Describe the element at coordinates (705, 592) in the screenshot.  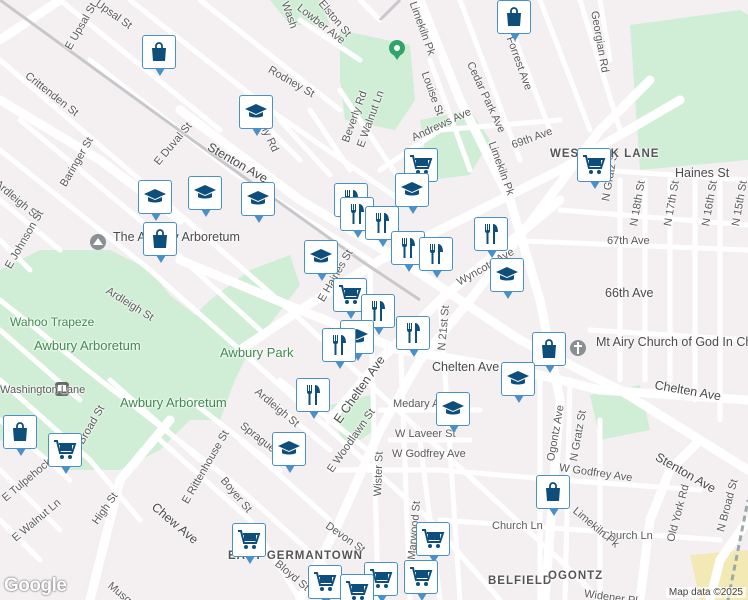
I see `map-attribution: Map data ©2025` at that location.